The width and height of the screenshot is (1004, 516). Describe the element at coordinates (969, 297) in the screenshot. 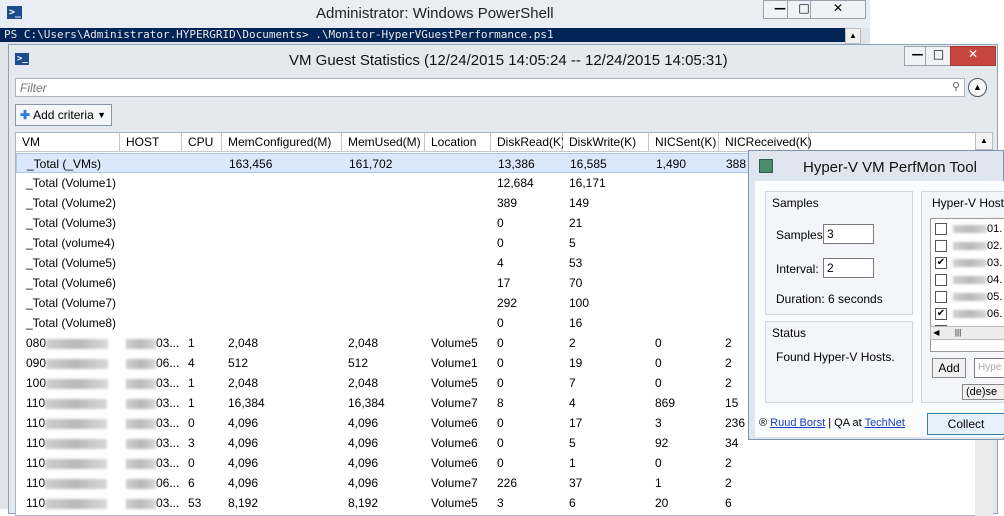

I see `host-list-item: 05.` at that location.